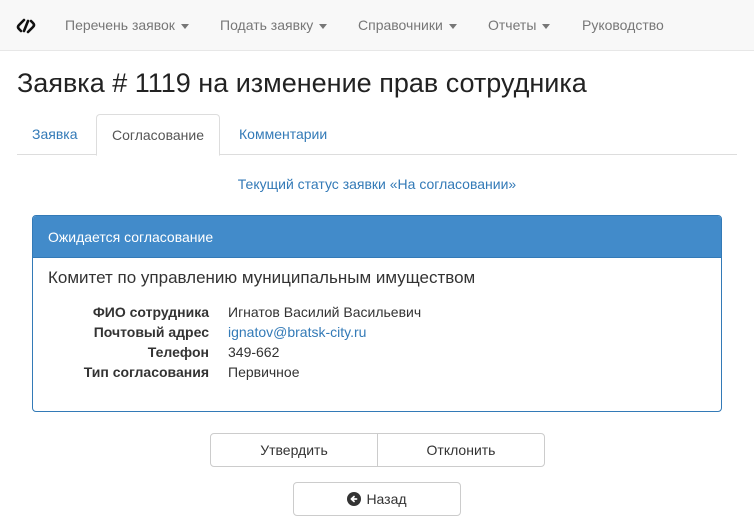 The image size is (754, 532). What do you see at coordinates (377, 184) in the screenshot?
I see `request-status-text: Текущий статус заявки «На согласовании»` at bounding box center [377, 184].